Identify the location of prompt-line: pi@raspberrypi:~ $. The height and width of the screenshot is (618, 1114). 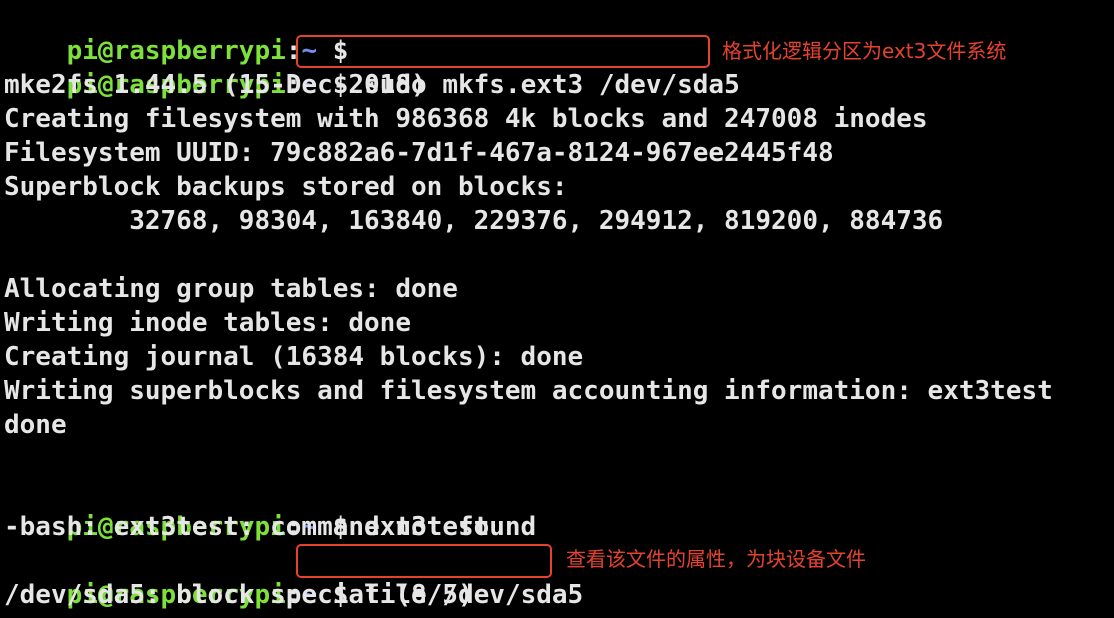
(176, 33).